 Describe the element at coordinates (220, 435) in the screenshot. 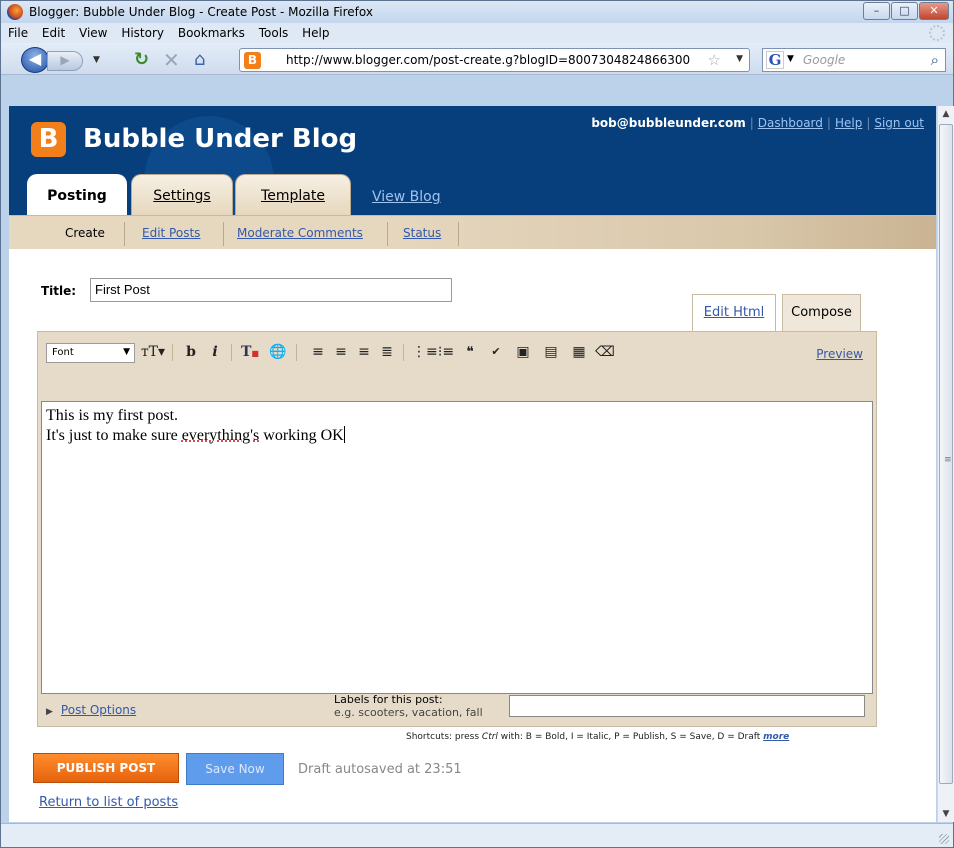

I see `misspelled-word: everything's` at that location.